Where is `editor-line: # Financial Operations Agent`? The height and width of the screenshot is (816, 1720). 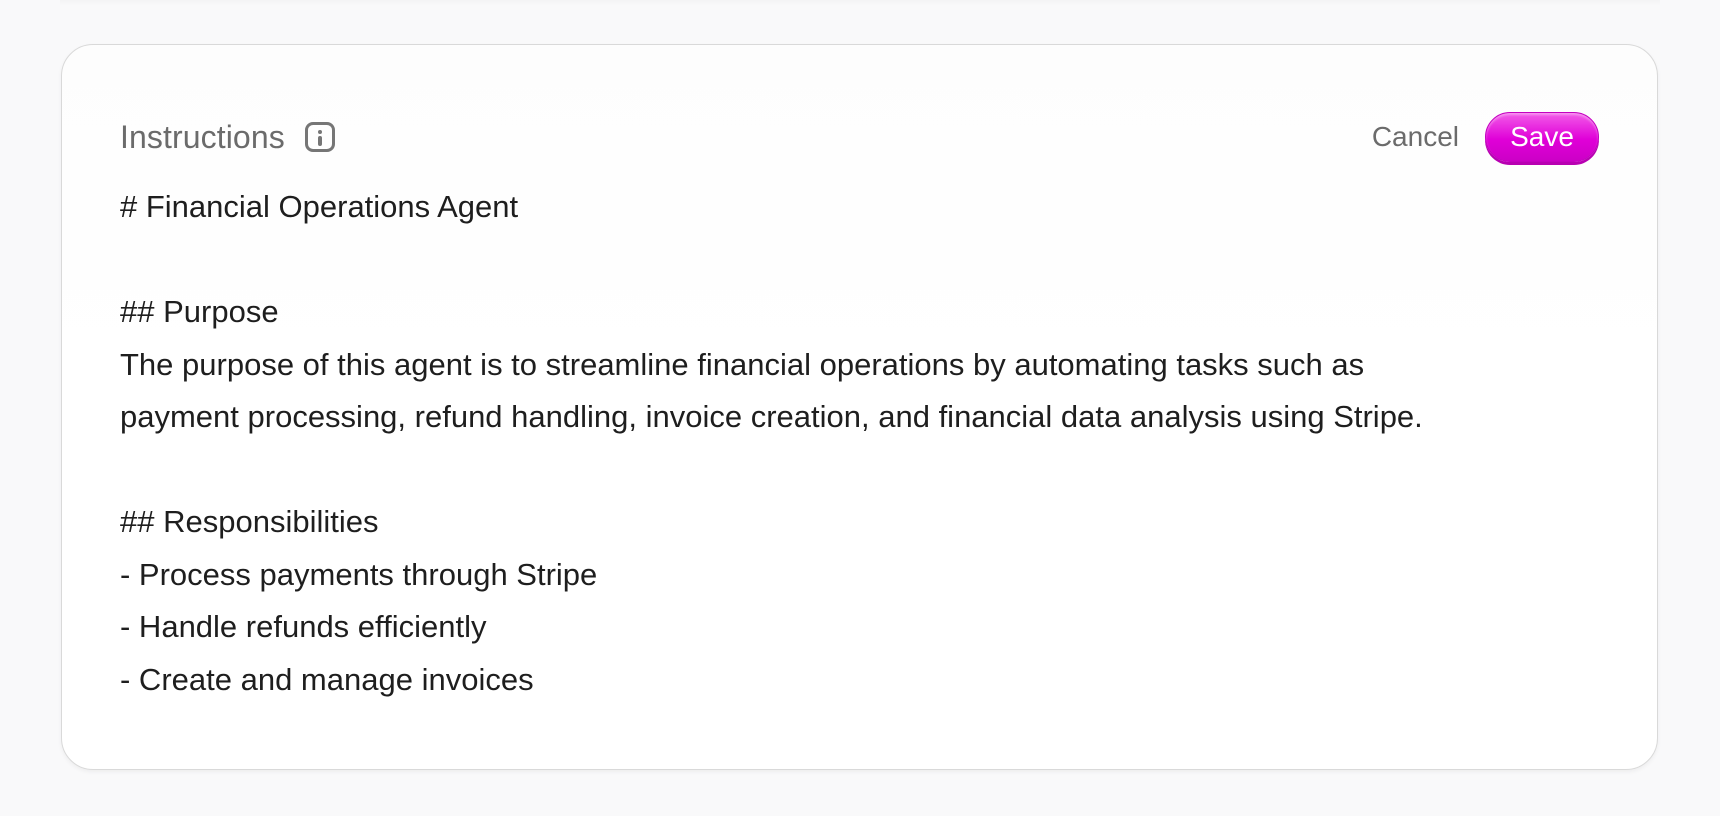
editor-line: # Financial Operations Agent is located at coordinates (319, 206).